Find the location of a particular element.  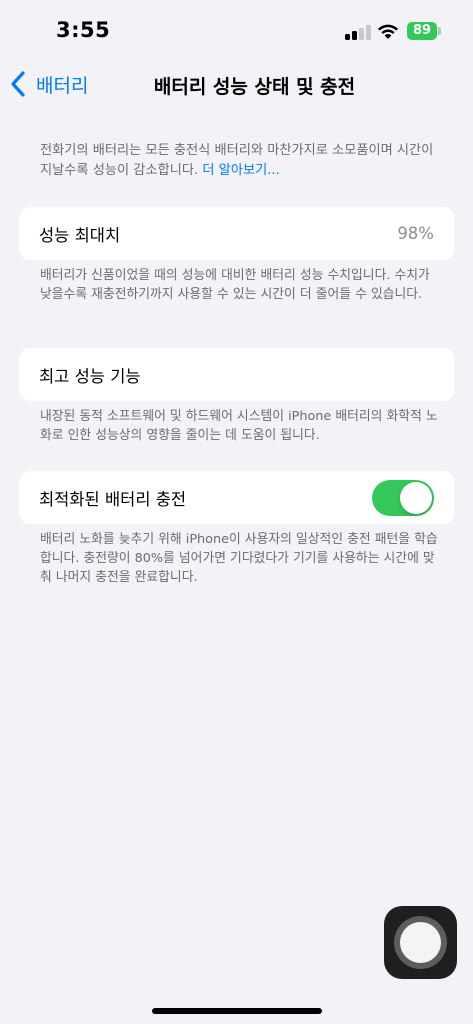

max-capacity-row: 성능 최대치 98% is located at coordinates (236, 233).